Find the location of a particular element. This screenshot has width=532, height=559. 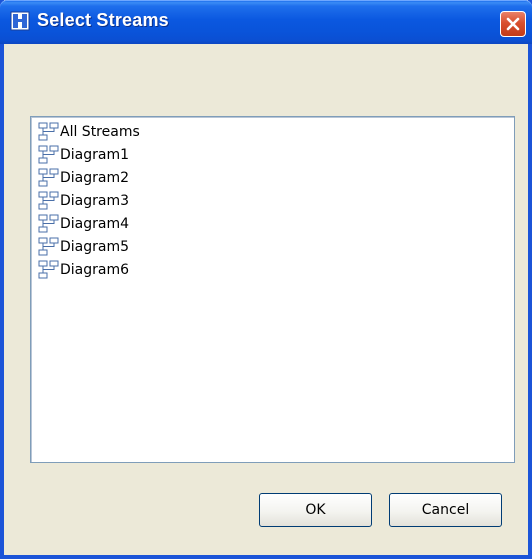

list-item-diagram5: Diagram5 is located at coordinates (83, 247).